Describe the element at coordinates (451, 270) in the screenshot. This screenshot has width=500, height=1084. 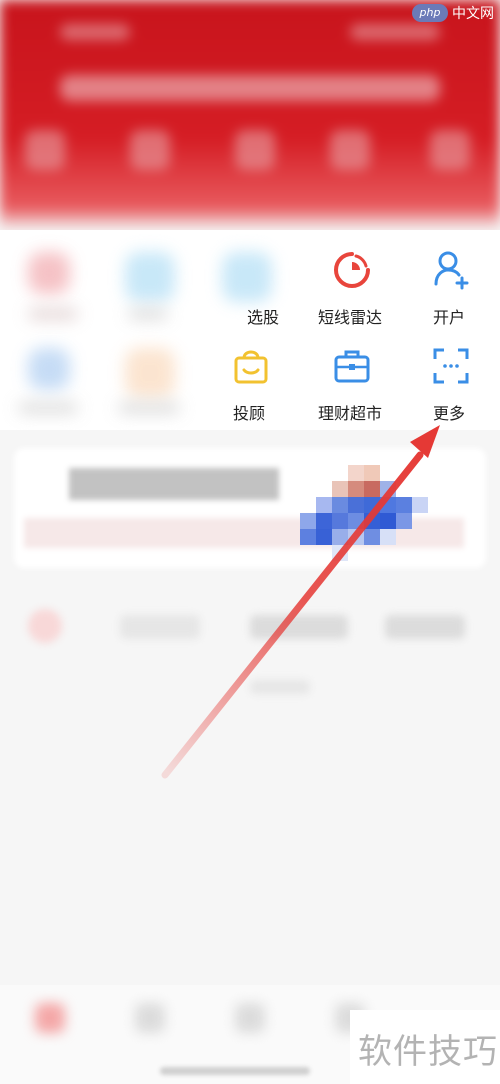
I see `add-user-icon` at that location.